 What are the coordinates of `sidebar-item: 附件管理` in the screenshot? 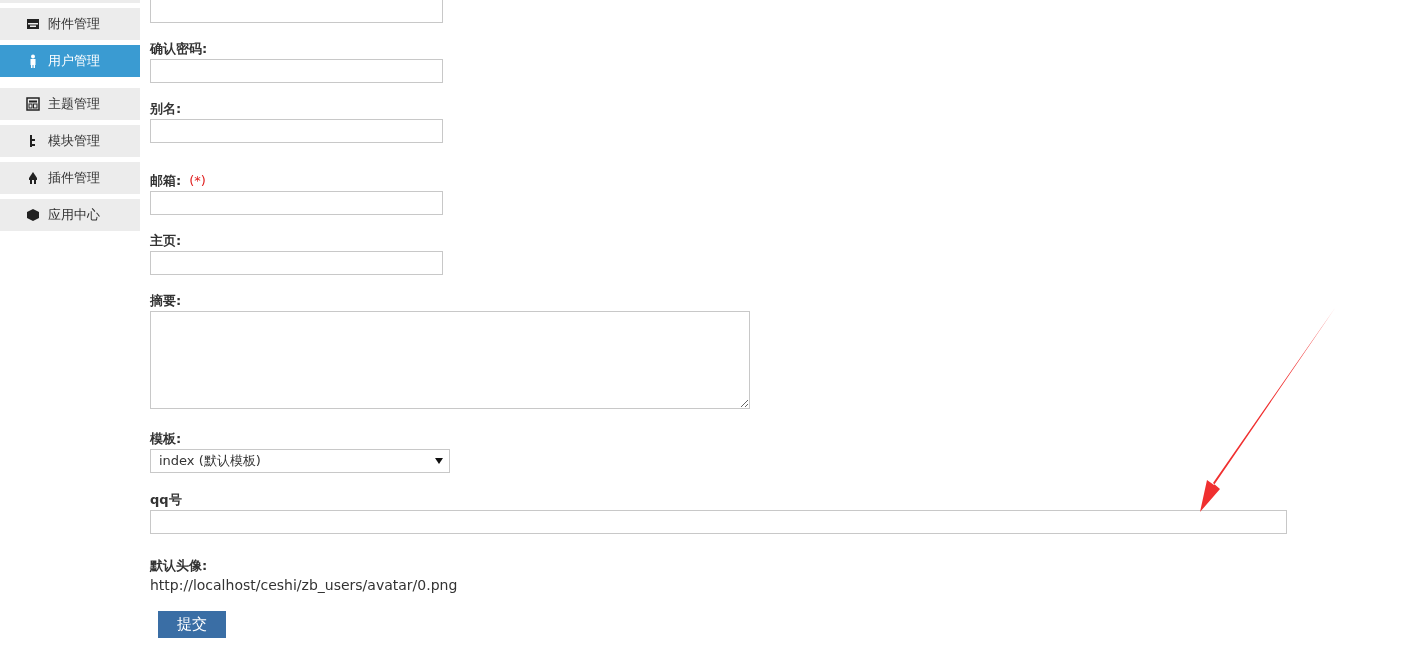 It's located at (70, 24).